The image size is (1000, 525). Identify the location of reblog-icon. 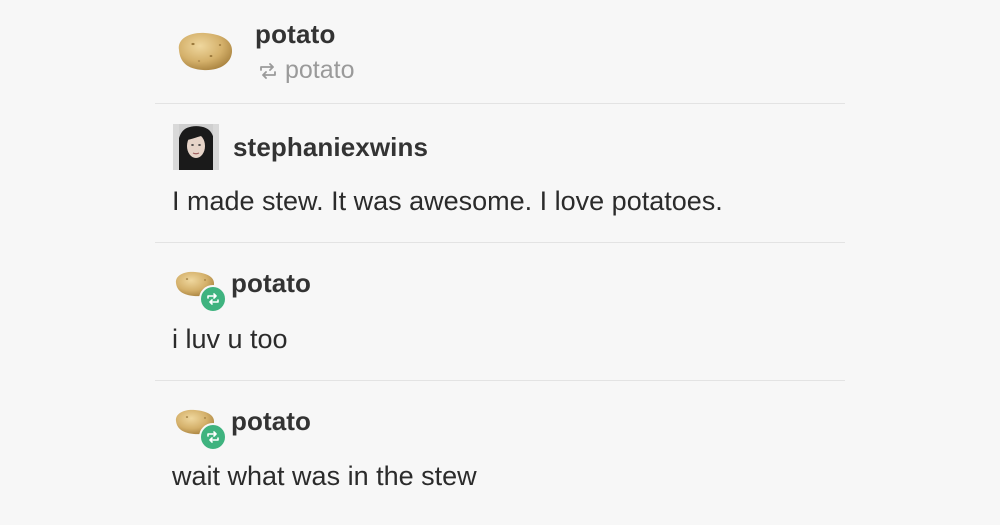
(268, 70).